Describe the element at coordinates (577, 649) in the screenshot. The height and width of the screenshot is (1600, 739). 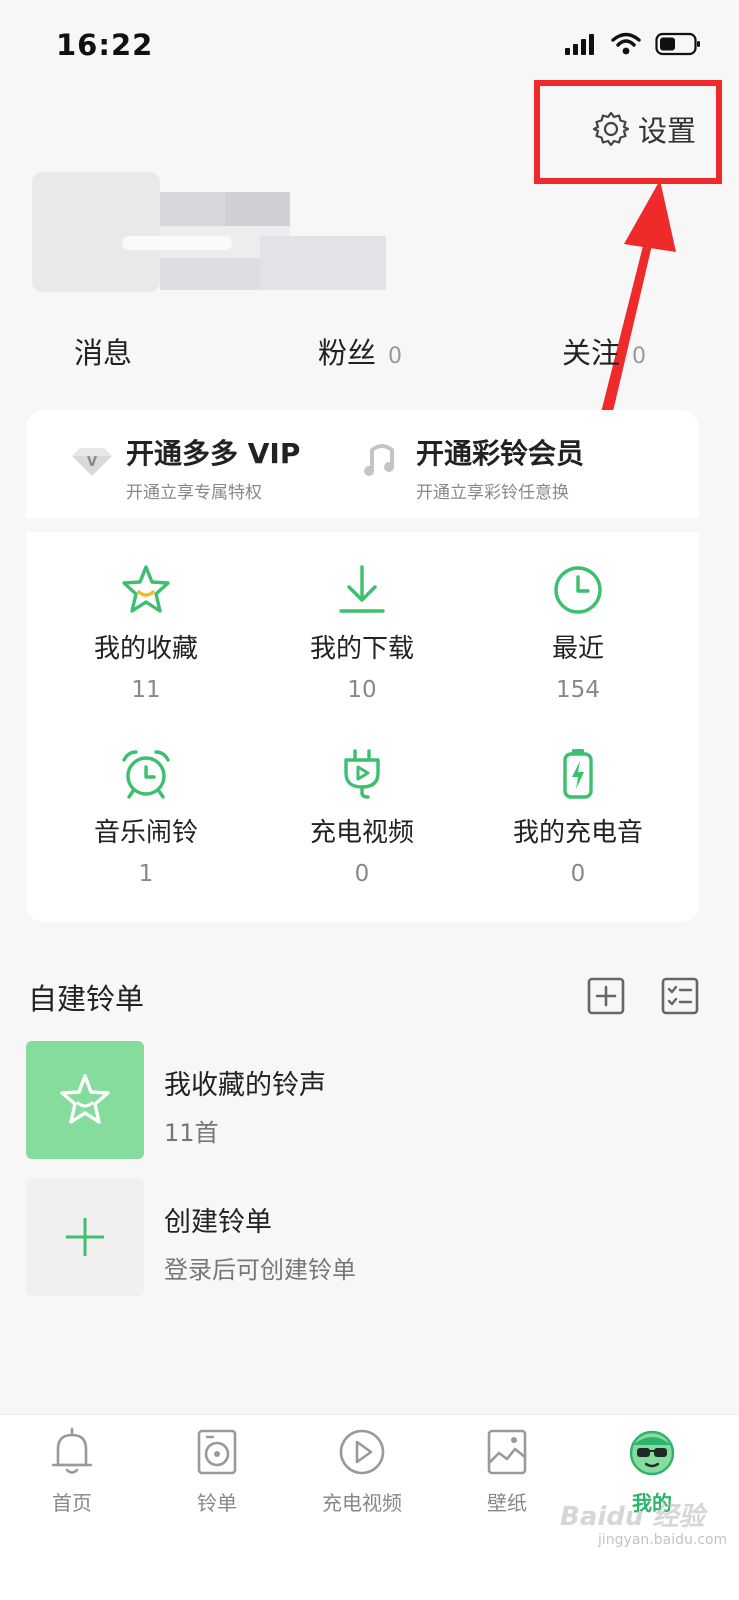
I see `grid-label: 最近` at that location.